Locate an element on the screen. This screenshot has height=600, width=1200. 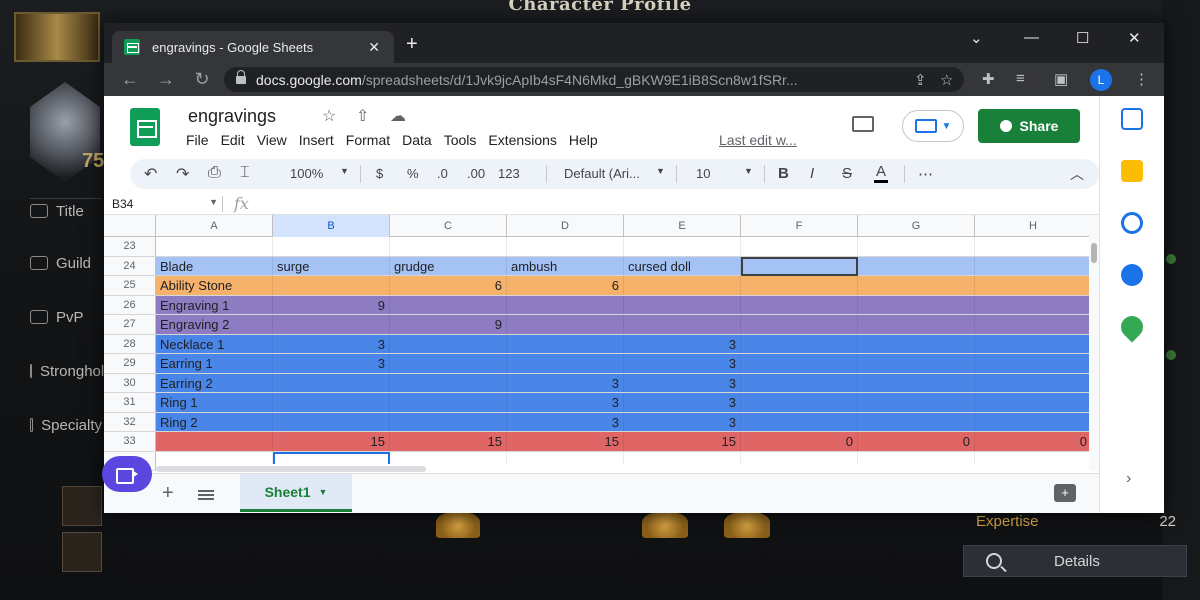
cell: Ability Stone is located at coordinates (214, 285).